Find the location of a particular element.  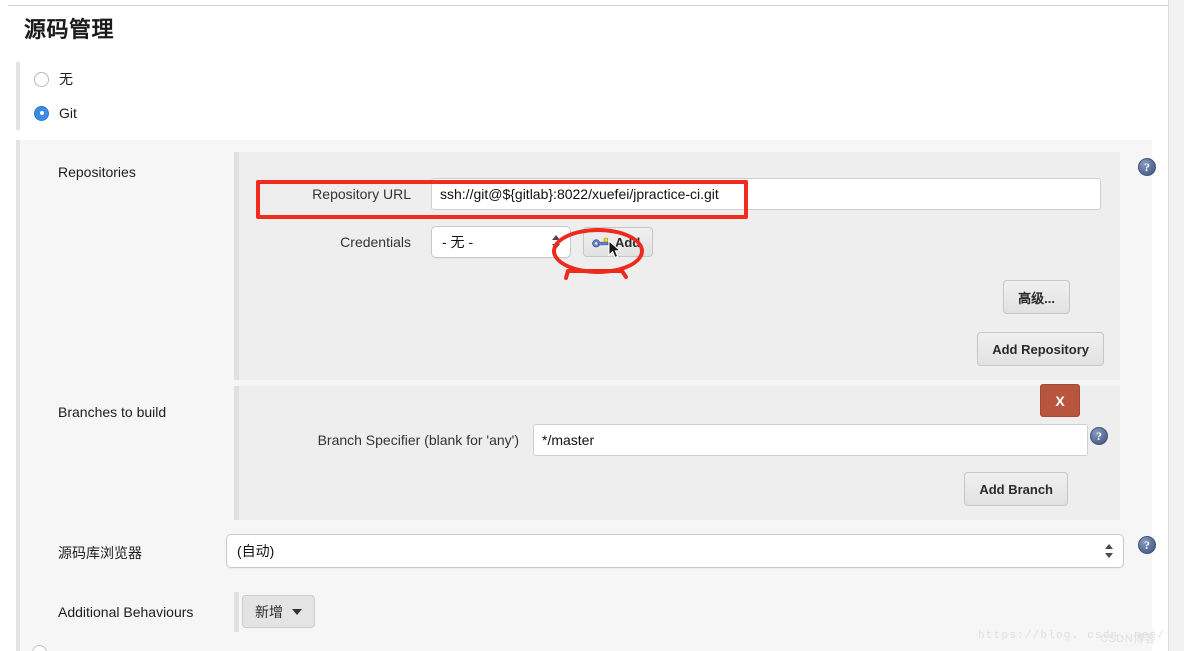

add-credentials-button: Add is located at coordinates (618, 242).